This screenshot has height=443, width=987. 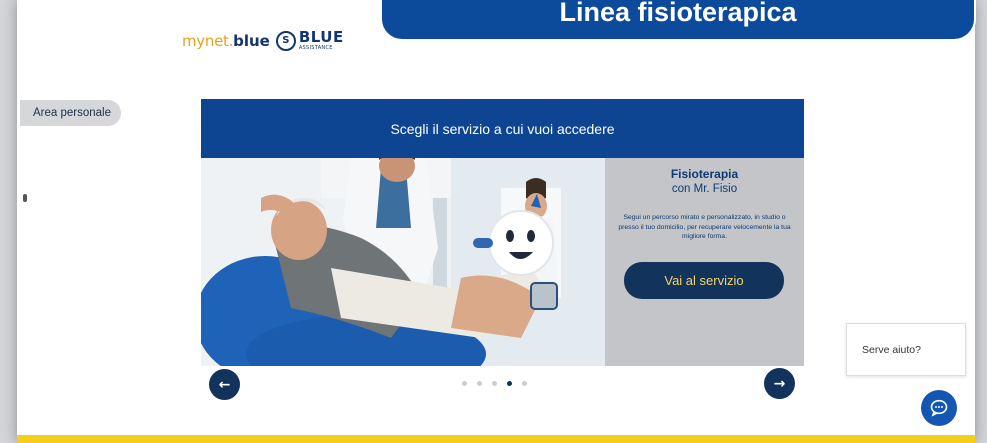 I want to click on vai-al-servizio-button: Vai al servizio, so click(x=704, y=280).